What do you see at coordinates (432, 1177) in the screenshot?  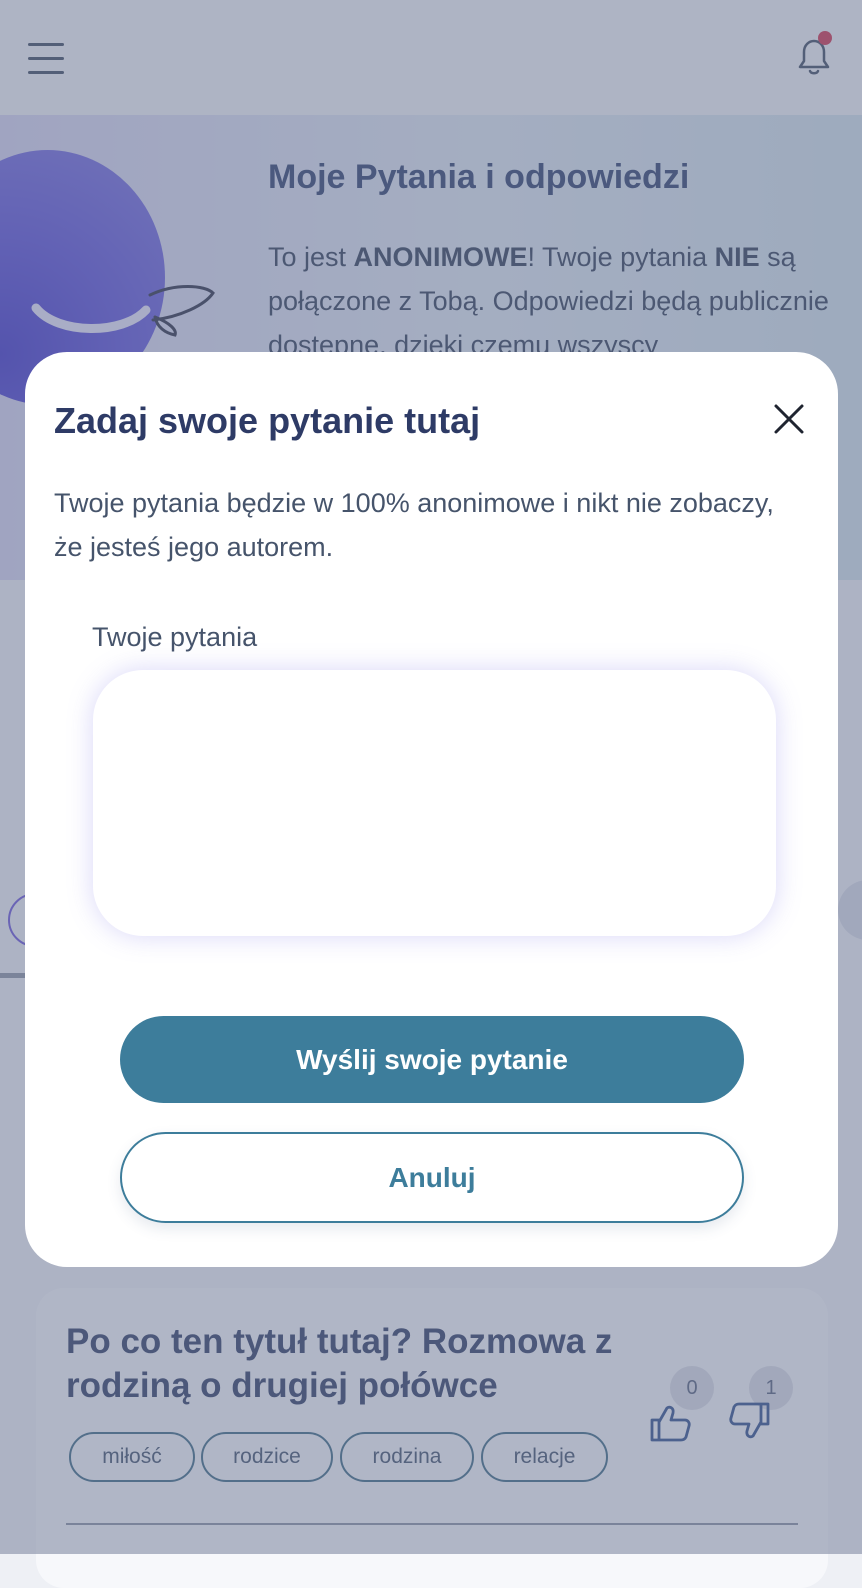 I see `cancel-button: Anuluj` at bounding box center [432, 1177].